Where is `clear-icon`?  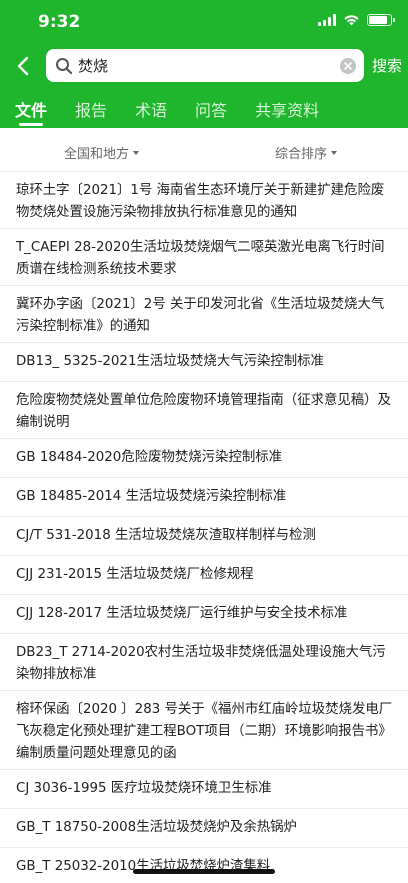
clear-icon is located at coordinates (348, 65).